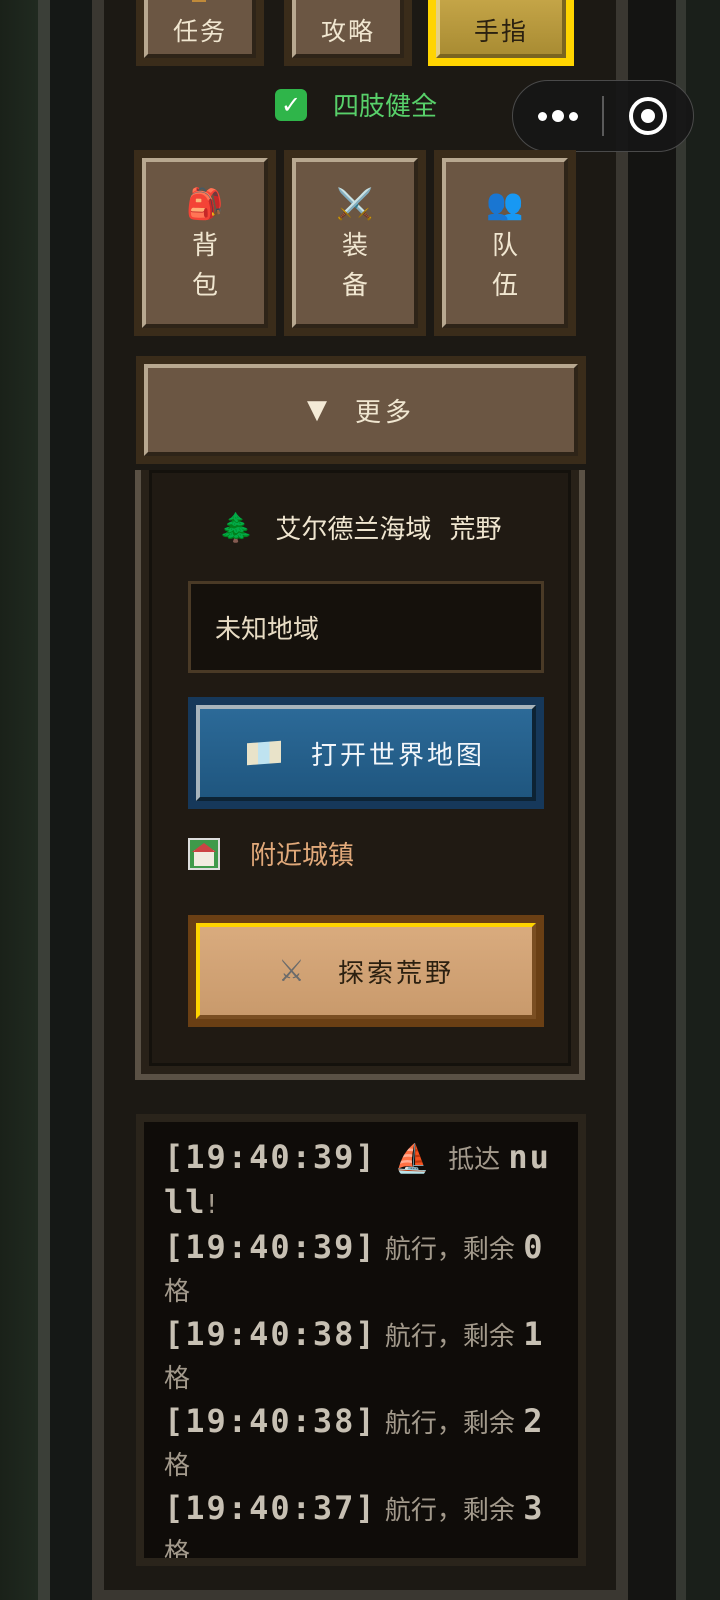 Image resolution: width=720 pixels, height=1600 pixels. I want to click on region-display: 未知地域, so click(366, 627).